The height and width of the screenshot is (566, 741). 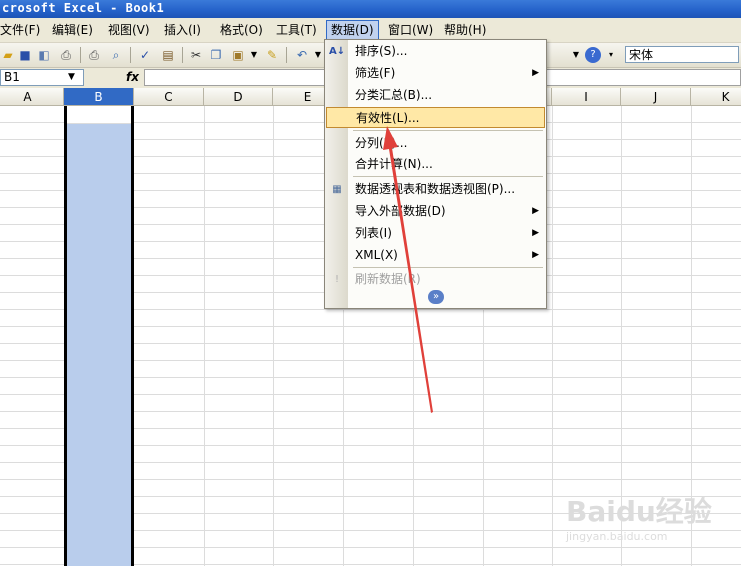 I want to click on baidu-watermark: Baidu经验 jingyan.baidu.com, so click(x=639, y=516).